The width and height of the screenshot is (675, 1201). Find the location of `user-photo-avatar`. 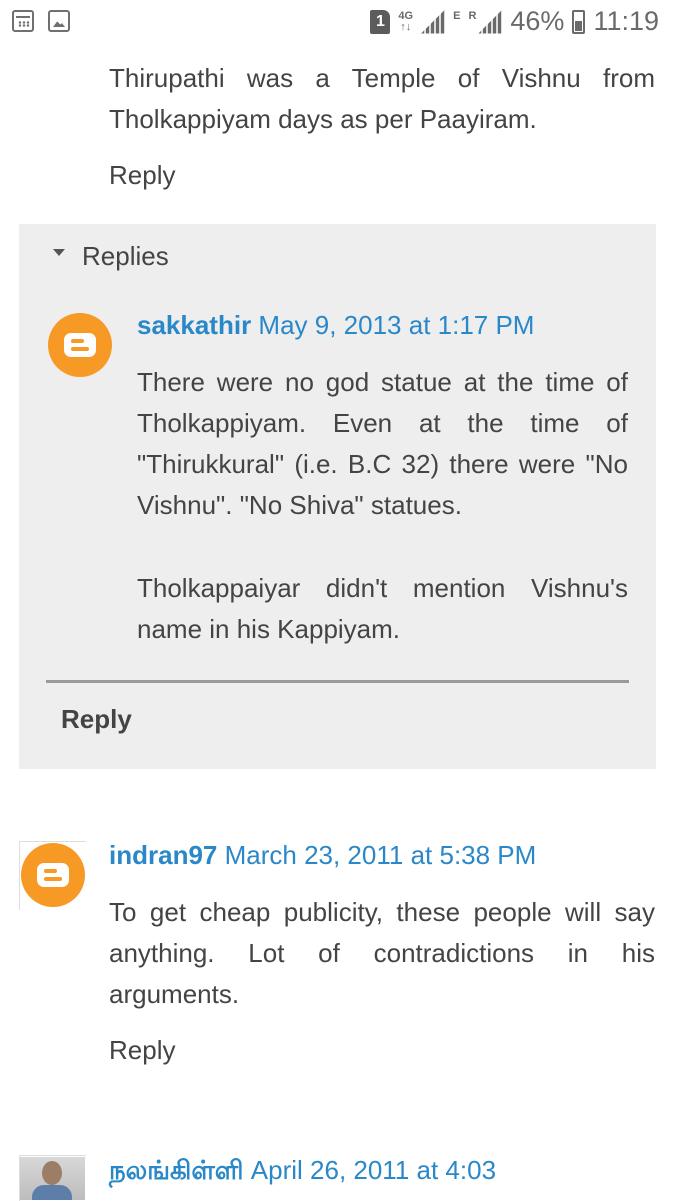

user-photo-avatar is located at coordinates (52, 1178).